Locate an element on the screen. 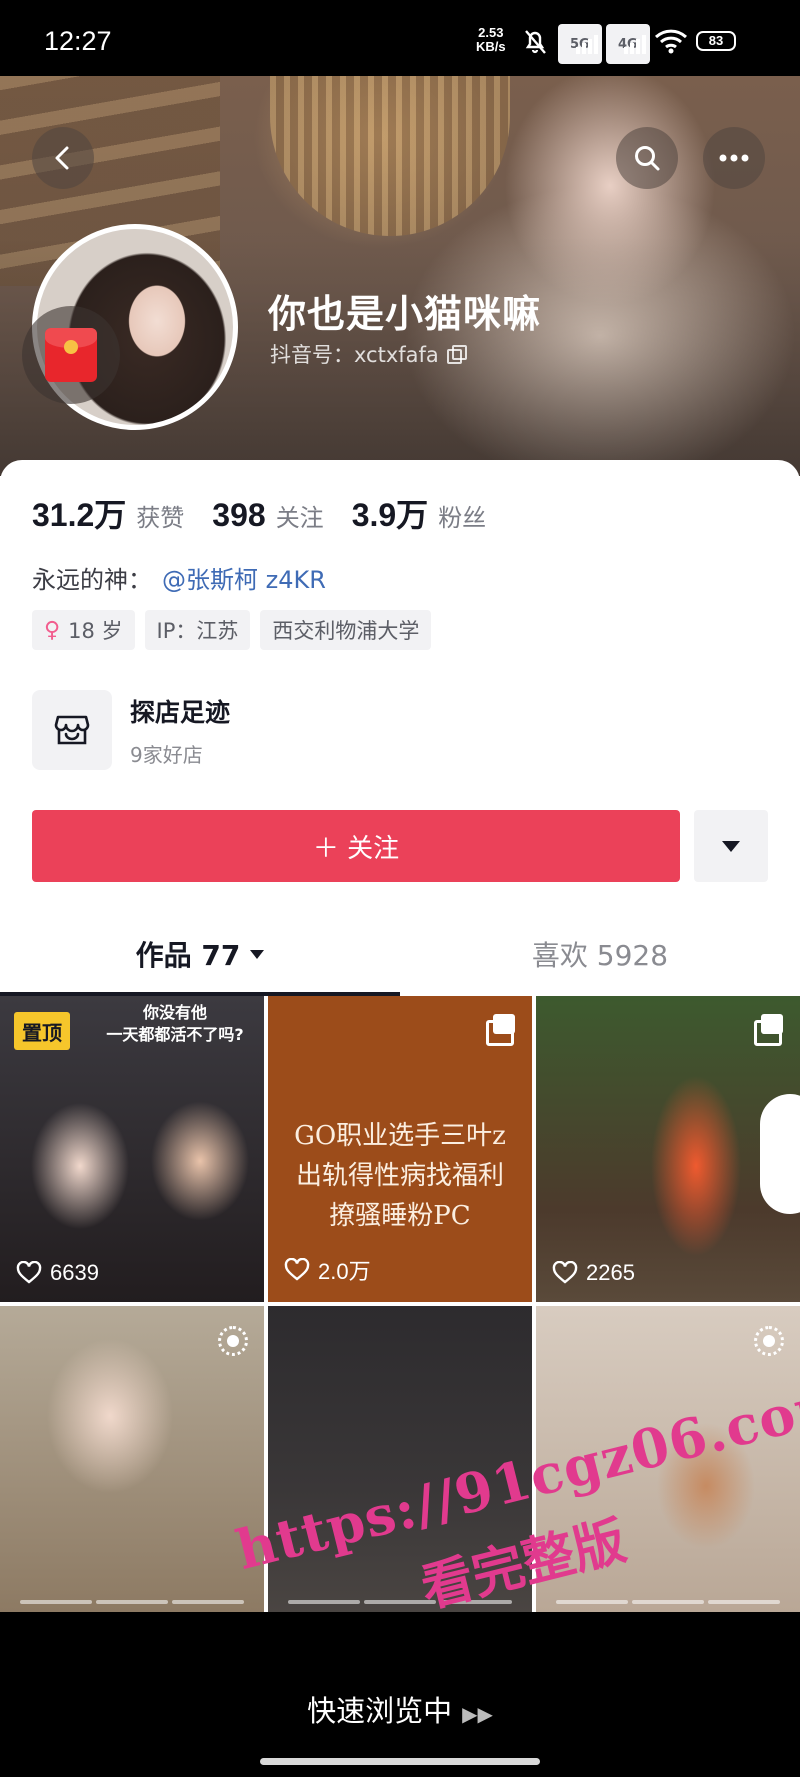 This screenshot has height=1777, width=800. douyin-id: 抖音号：xctxfafa is located at coordinates (368, 354).